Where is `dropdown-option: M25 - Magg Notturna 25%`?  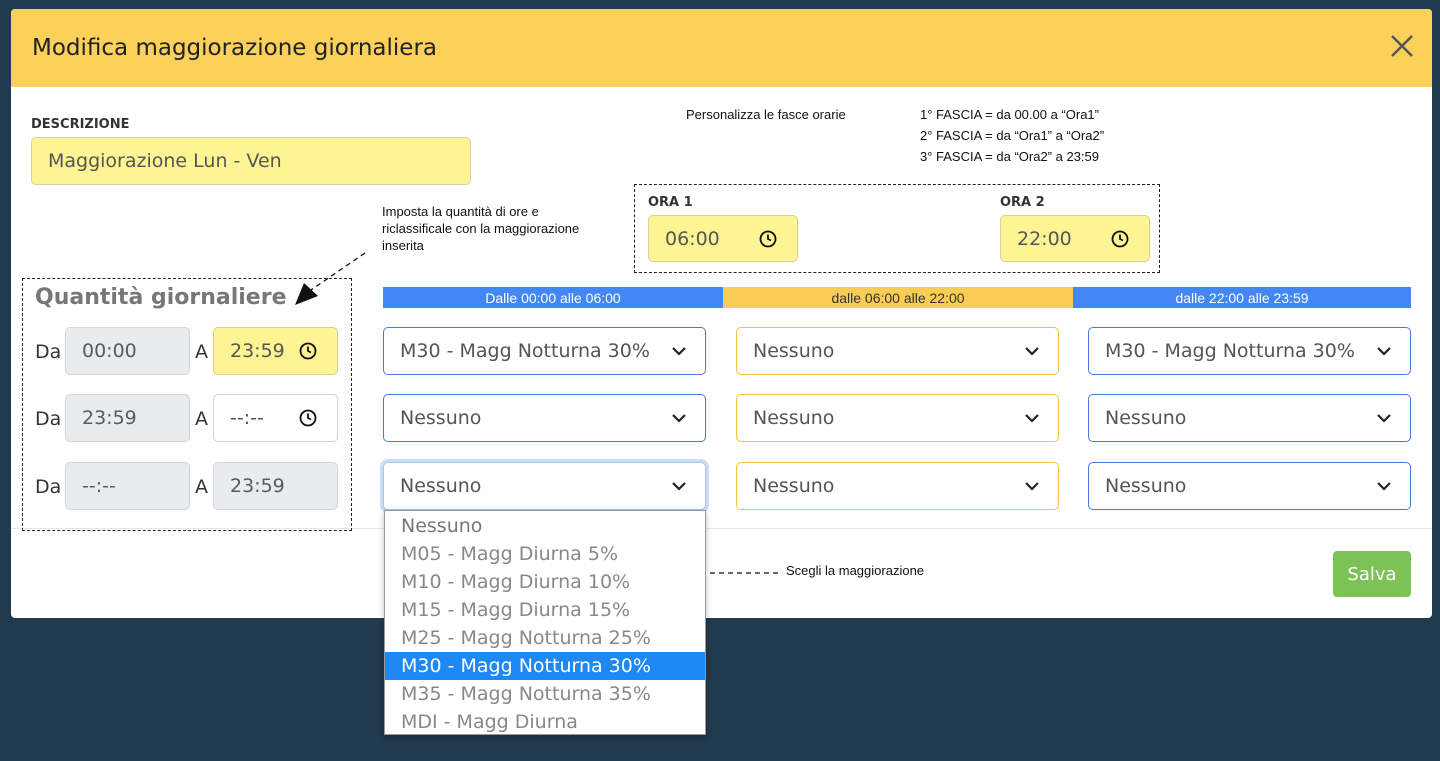 dropdown-option: M25 - Magg Notturna 25% is located at coordinates (545, 638).